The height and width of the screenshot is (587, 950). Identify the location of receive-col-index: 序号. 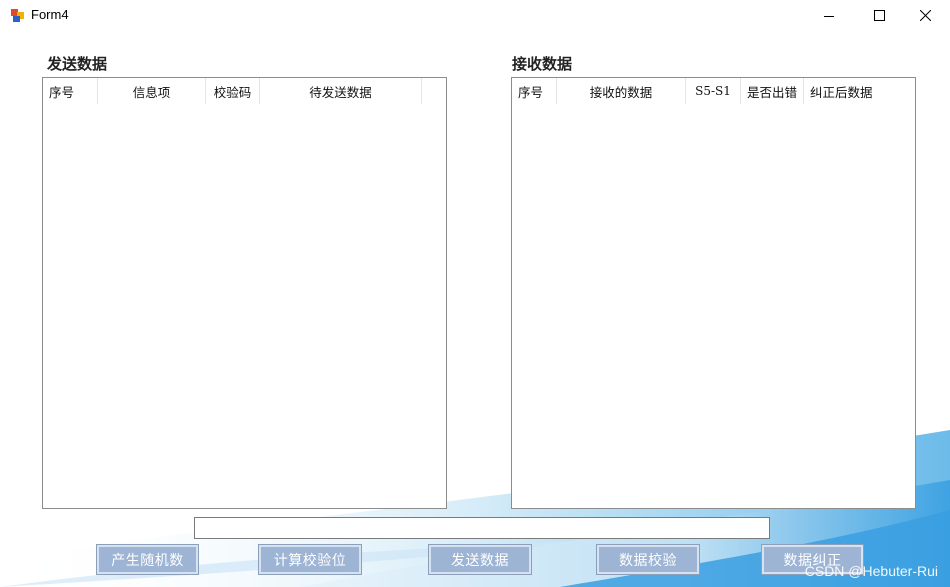
(534, 91).